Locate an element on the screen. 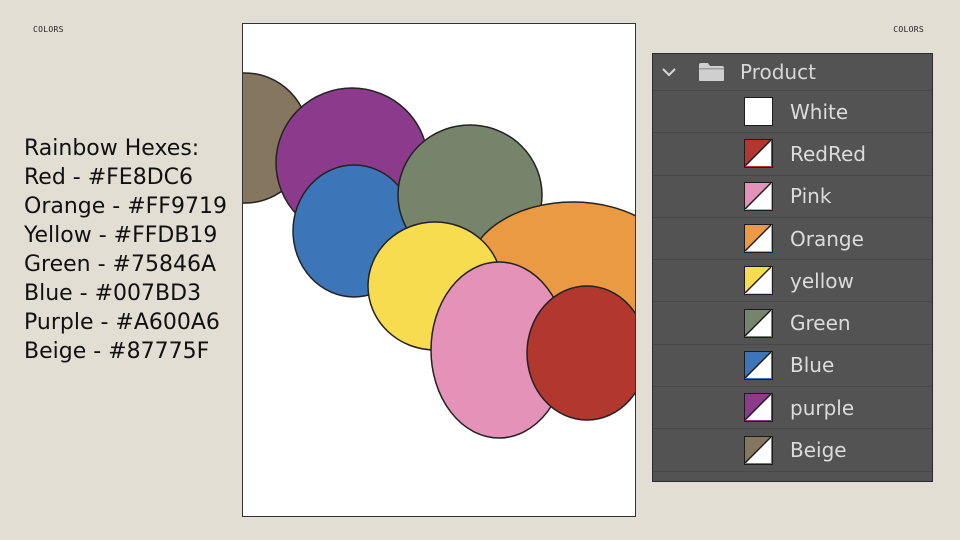 The height and width of the screenshot is (540, 960). layer-row-beige: Beige is located at coordinates (792, 450).